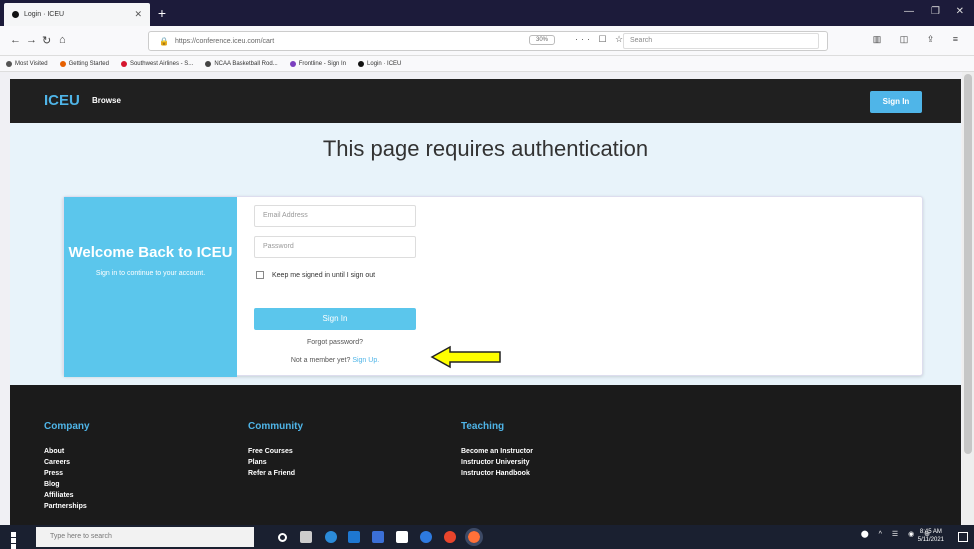 This screenshot has width=974, height=549. What do you see at coordinates (138, 14) in the screenshot?
I see `close-tab-icon: ✕` at bounding box center [138, 14].